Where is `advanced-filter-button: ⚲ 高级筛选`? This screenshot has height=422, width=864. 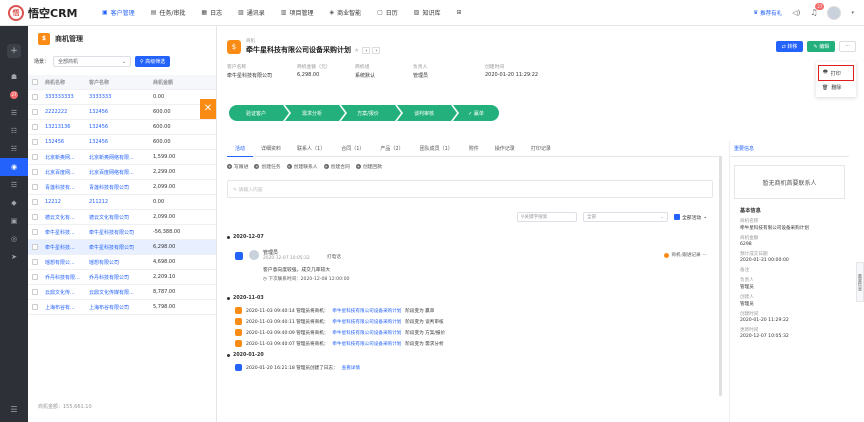 advanced-filter-button: ⚲ 高级筛选 is located at coordinates (153, 61).